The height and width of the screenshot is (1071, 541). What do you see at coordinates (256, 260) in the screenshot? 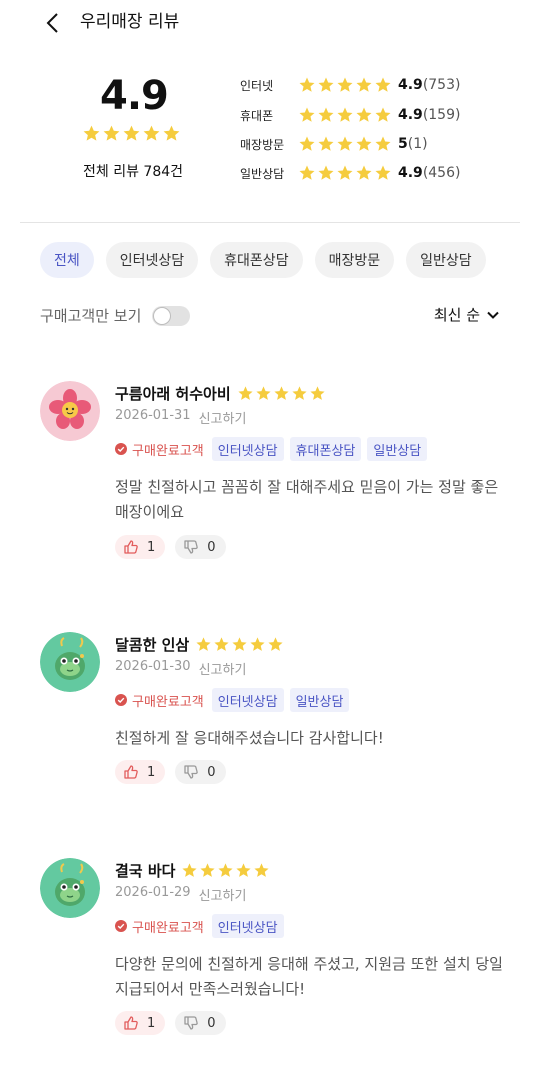
I see `chip-phone-consult: 휴대폰상담` at bounding box center [256, 260].